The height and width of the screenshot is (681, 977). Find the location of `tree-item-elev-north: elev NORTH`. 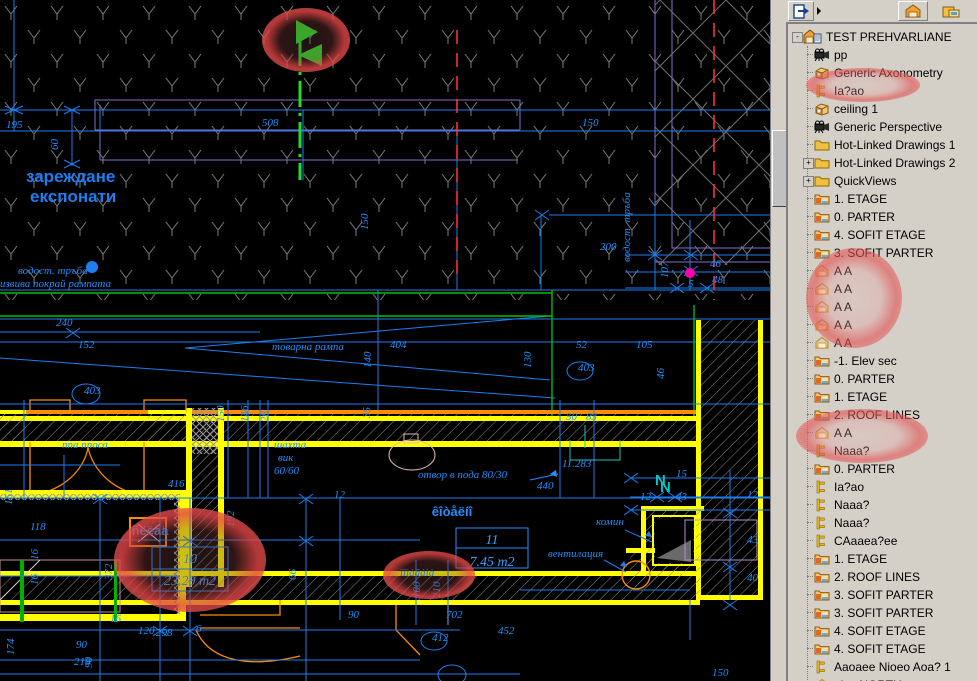

tree-item-elev-north: elev NORTH is located at coordinates (882, 678).